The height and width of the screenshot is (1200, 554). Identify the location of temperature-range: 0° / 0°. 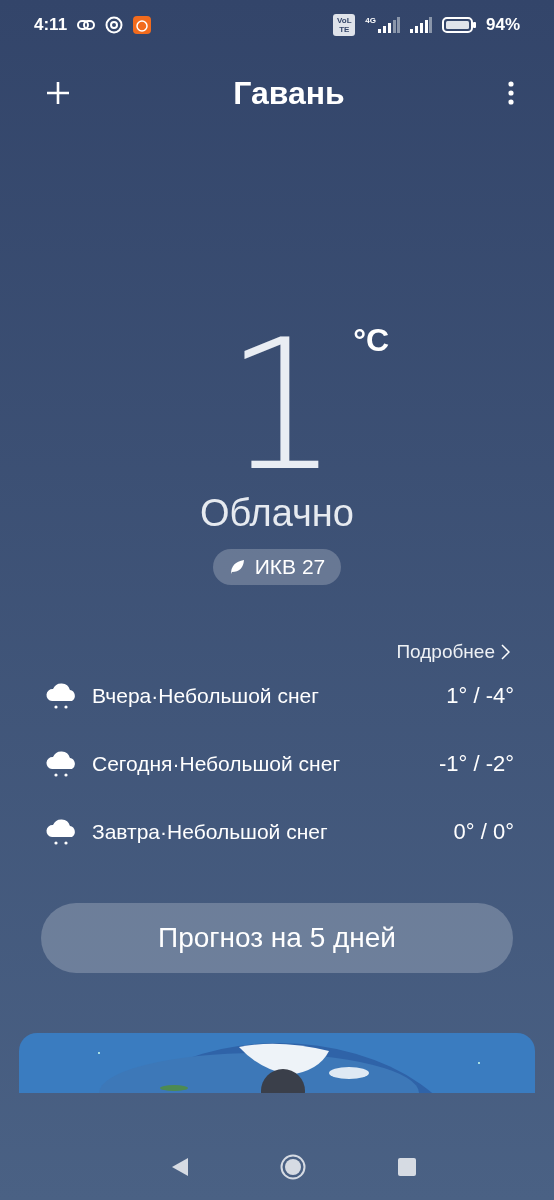
(483, 832).